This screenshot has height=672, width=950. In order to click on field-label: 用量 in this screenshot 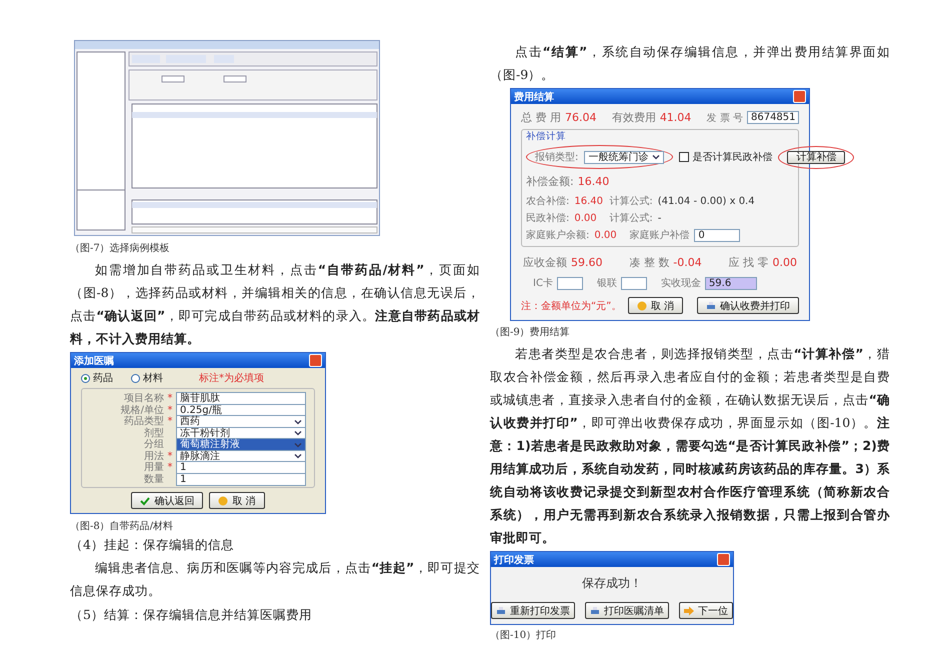, I will do `click(153, 467)`.